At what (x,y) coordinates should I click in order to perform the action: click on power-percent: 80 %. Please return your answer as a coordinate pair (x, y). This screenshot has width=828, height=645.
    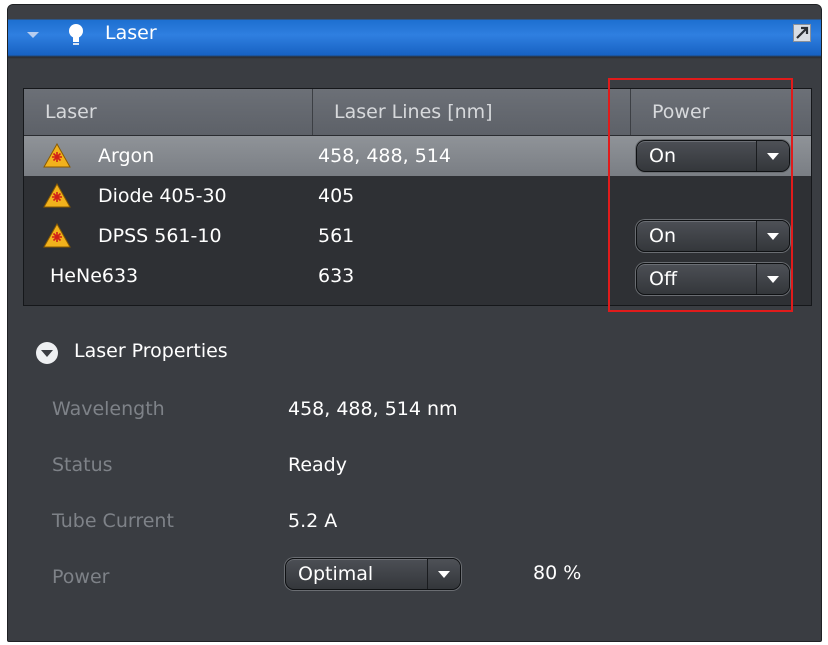
    Looking at the image, I should click on (557, 573).